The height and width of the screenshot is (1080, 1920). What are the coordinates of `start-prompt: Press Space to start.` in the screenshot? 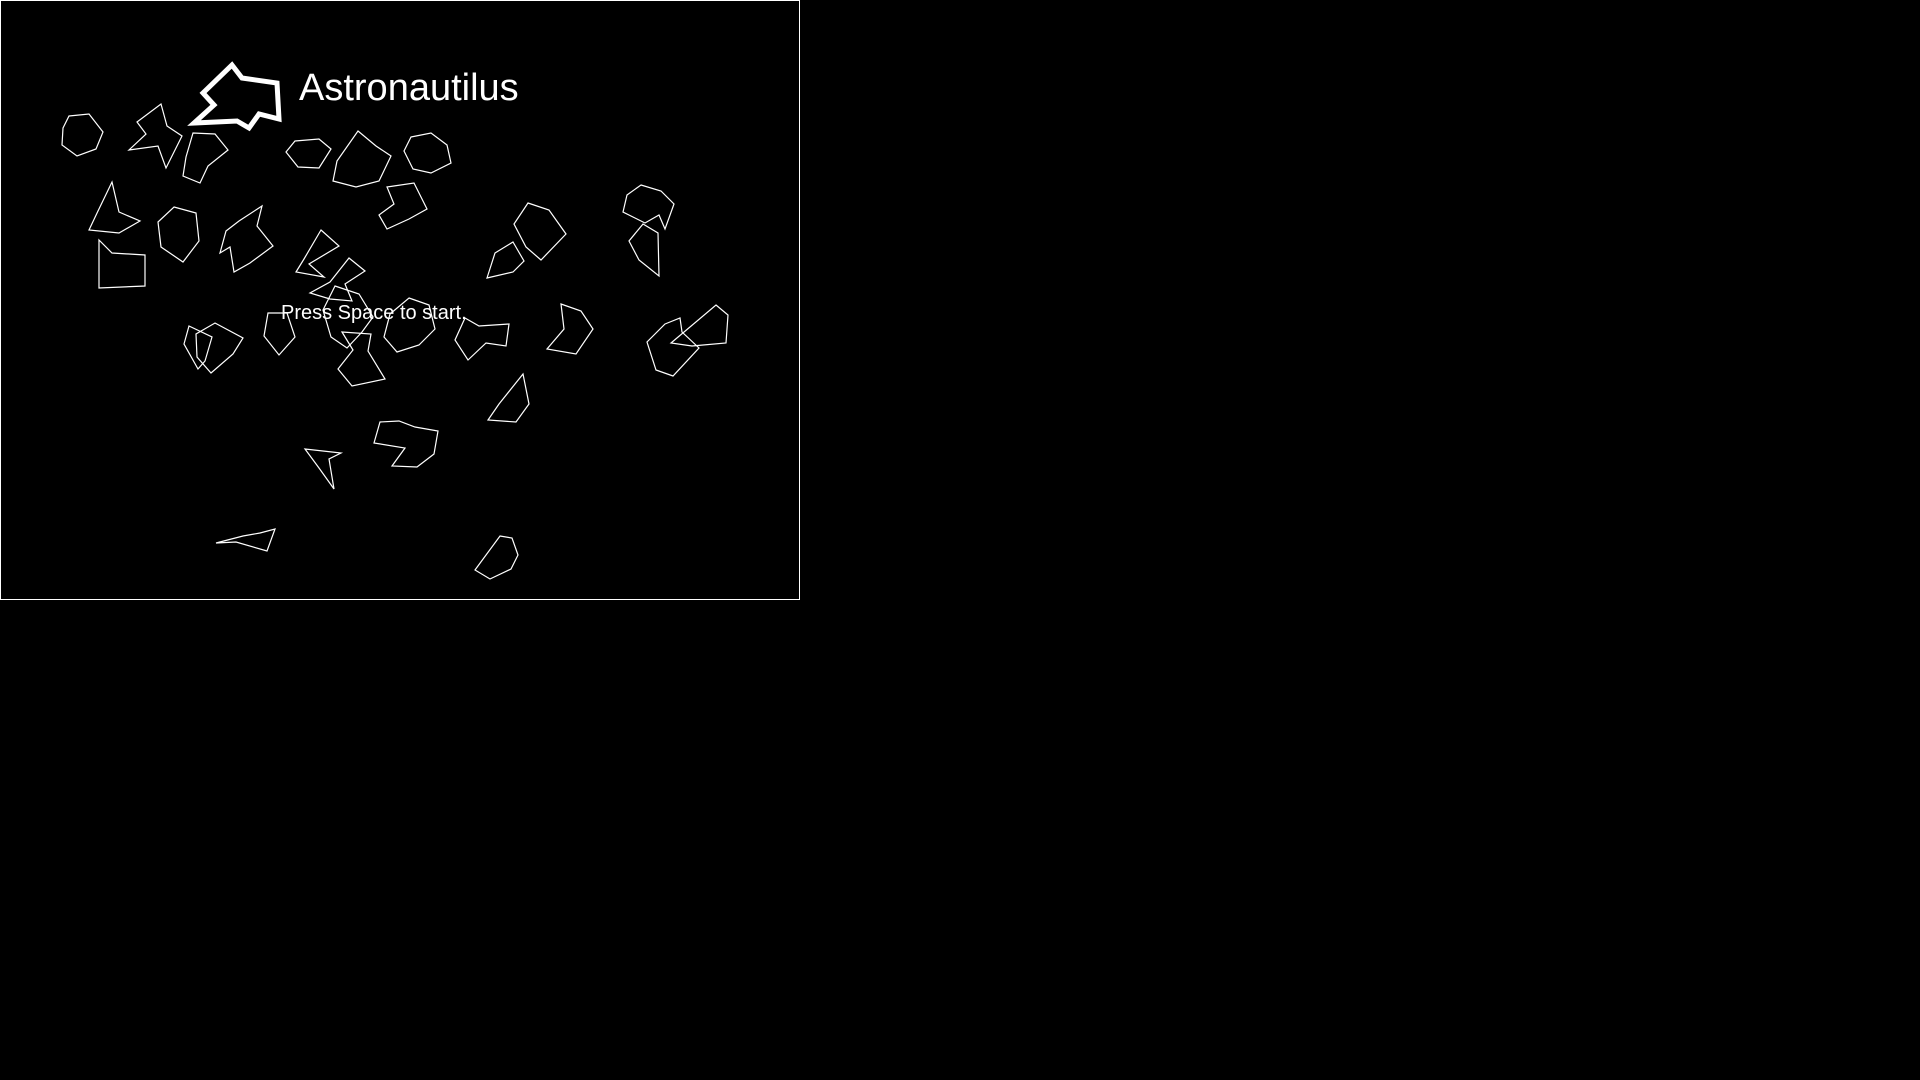 It's located at (374, 313).